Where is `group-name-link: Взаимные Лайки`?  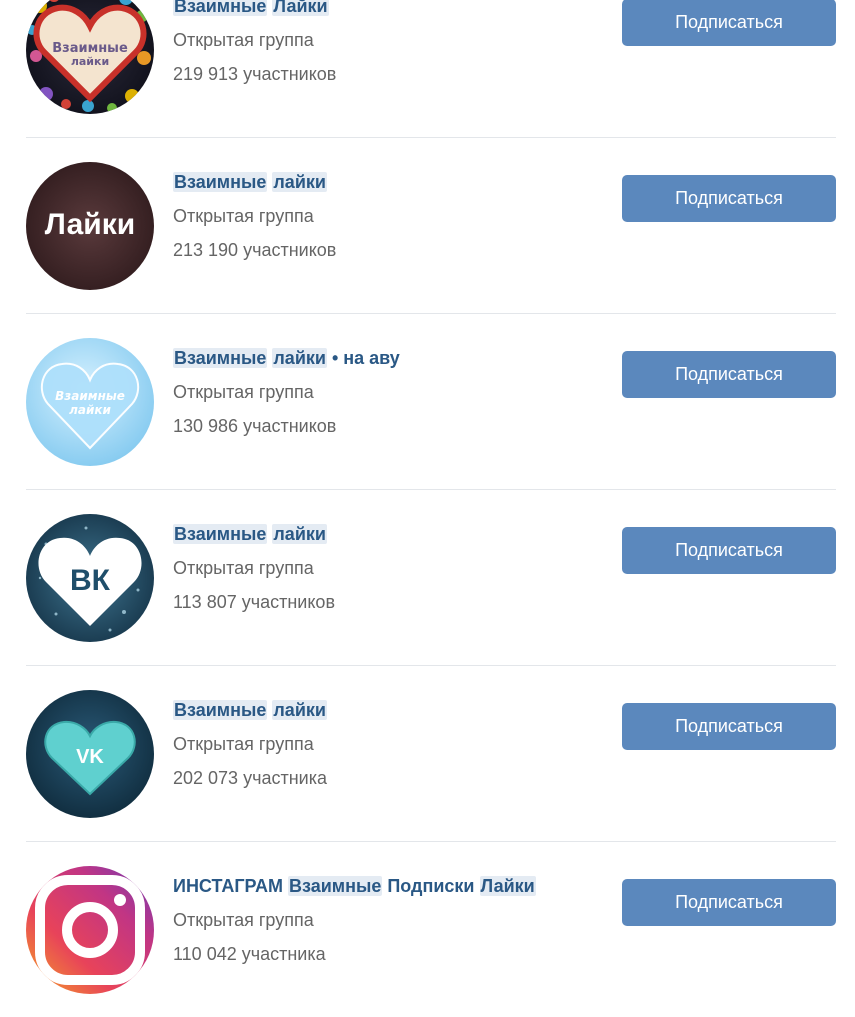
group-name-link: Взаимные Лайки is located at coordinates (254, 8).